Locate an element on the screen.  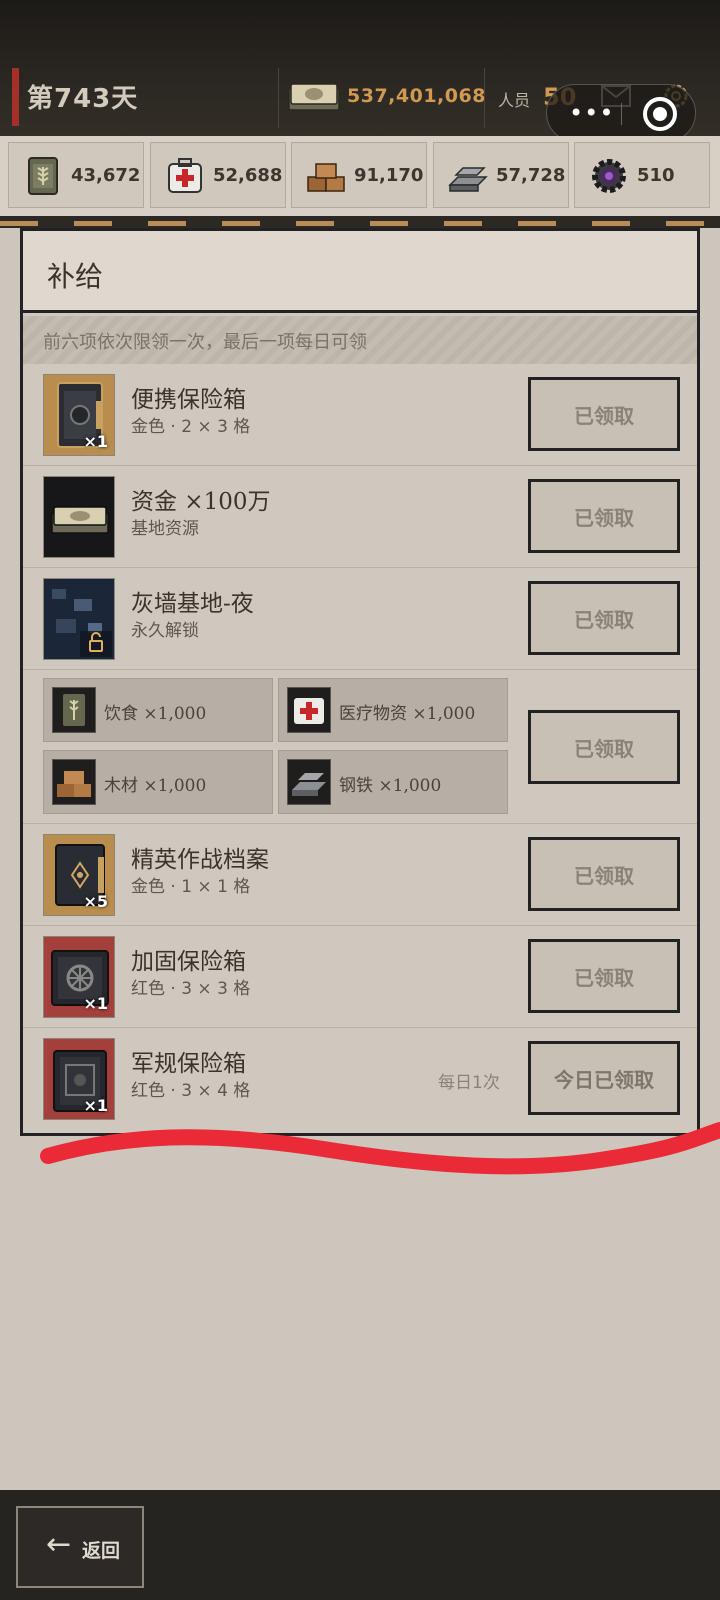
list-item: ×1 加固保险箱 红色 · 3 × 3 格 已领取 is located at coordinates (360, 977).